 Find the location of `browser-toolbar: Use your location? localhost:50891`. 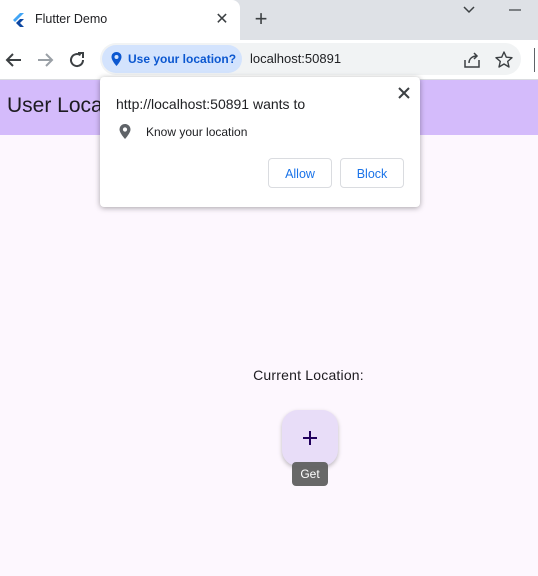

browser-toolbar: Use your location? localhost:50891 is located at coordinates (269, 60).